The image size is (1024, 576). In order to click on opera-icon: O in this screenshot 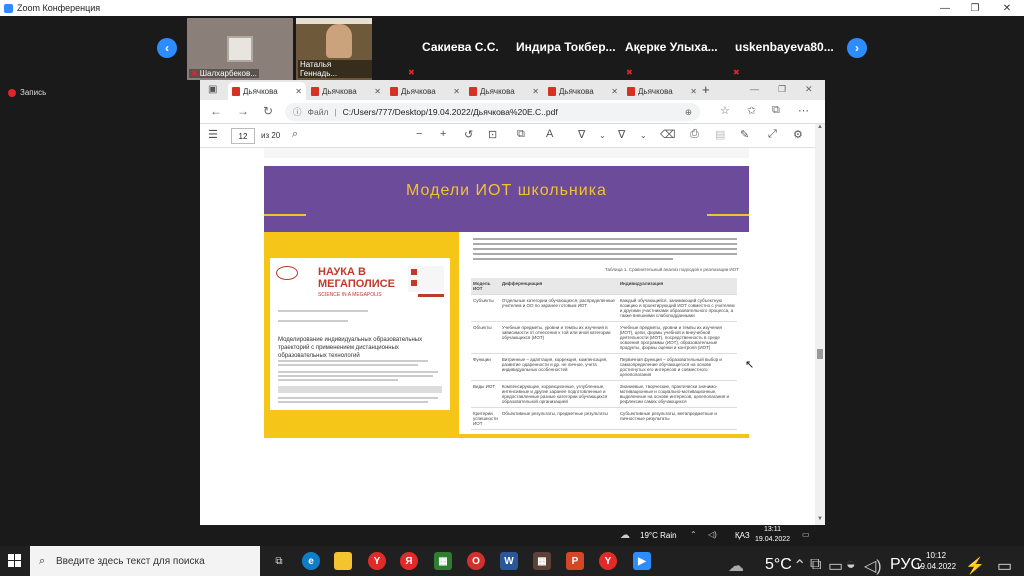, I will do `click(476, 561)`.